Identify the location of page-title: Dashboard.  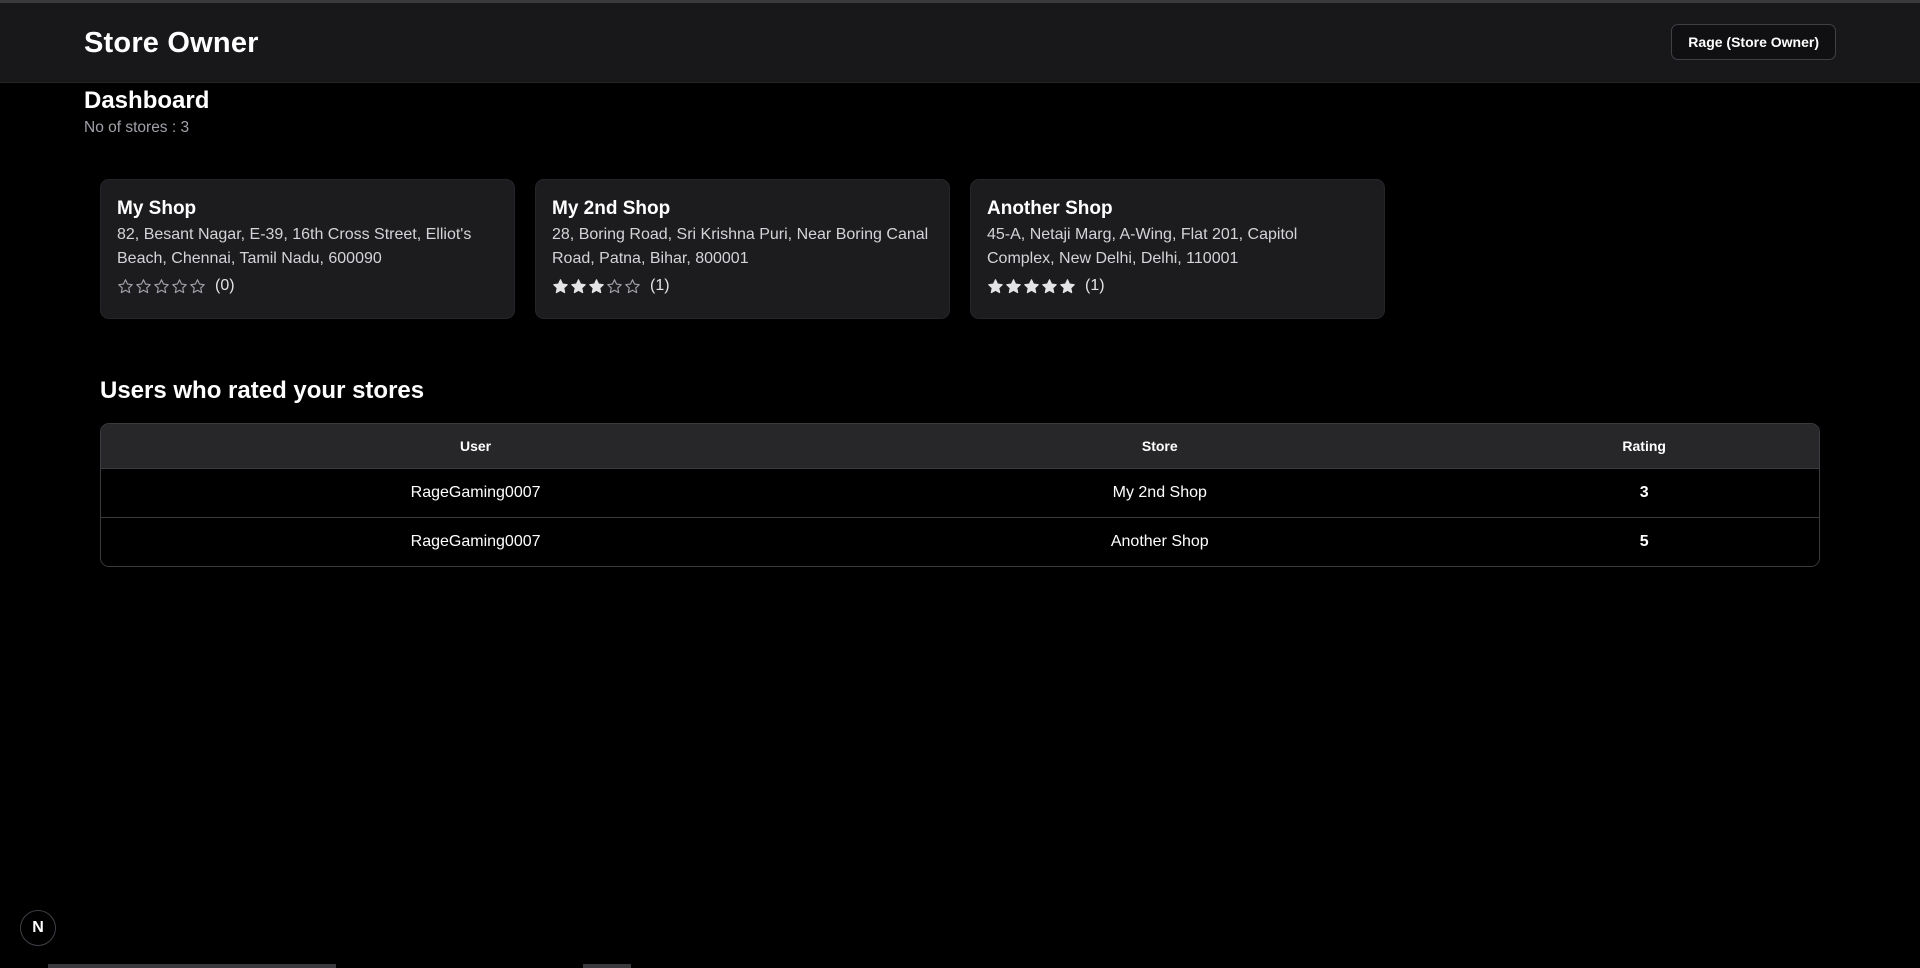
(147, 100).